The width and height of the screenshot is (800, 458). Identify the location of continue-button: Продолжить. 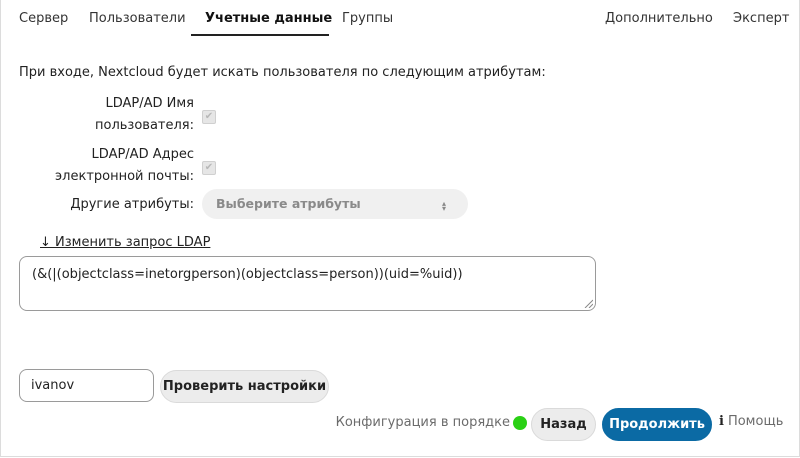
(657, 424).